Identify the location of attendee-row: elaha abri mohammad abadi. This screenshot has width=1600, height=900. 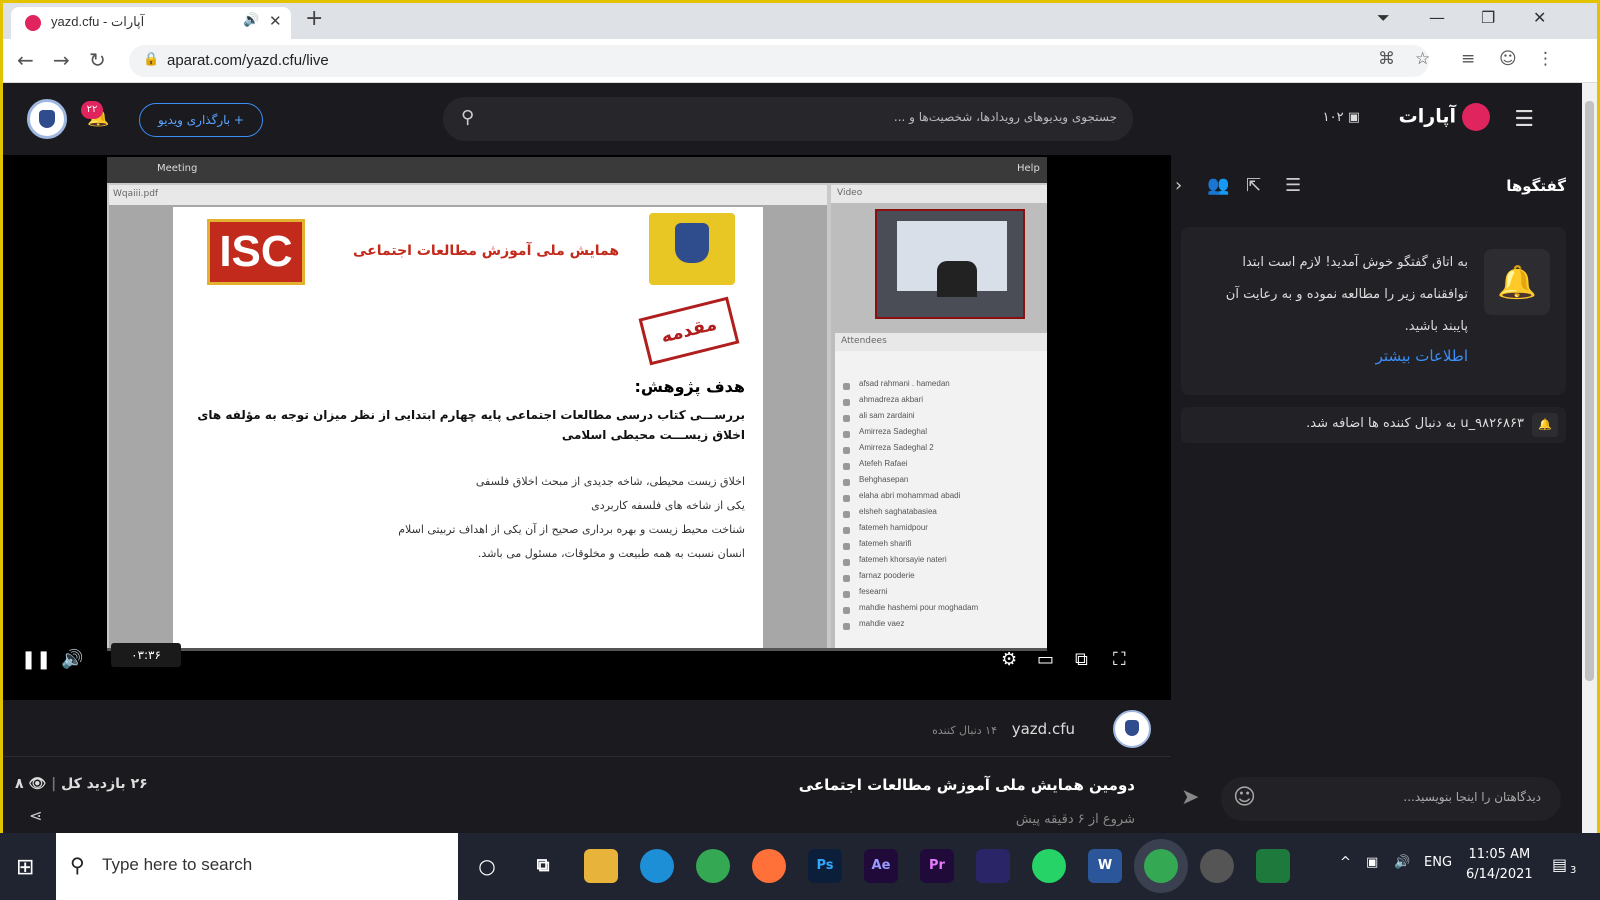
(941, 498).